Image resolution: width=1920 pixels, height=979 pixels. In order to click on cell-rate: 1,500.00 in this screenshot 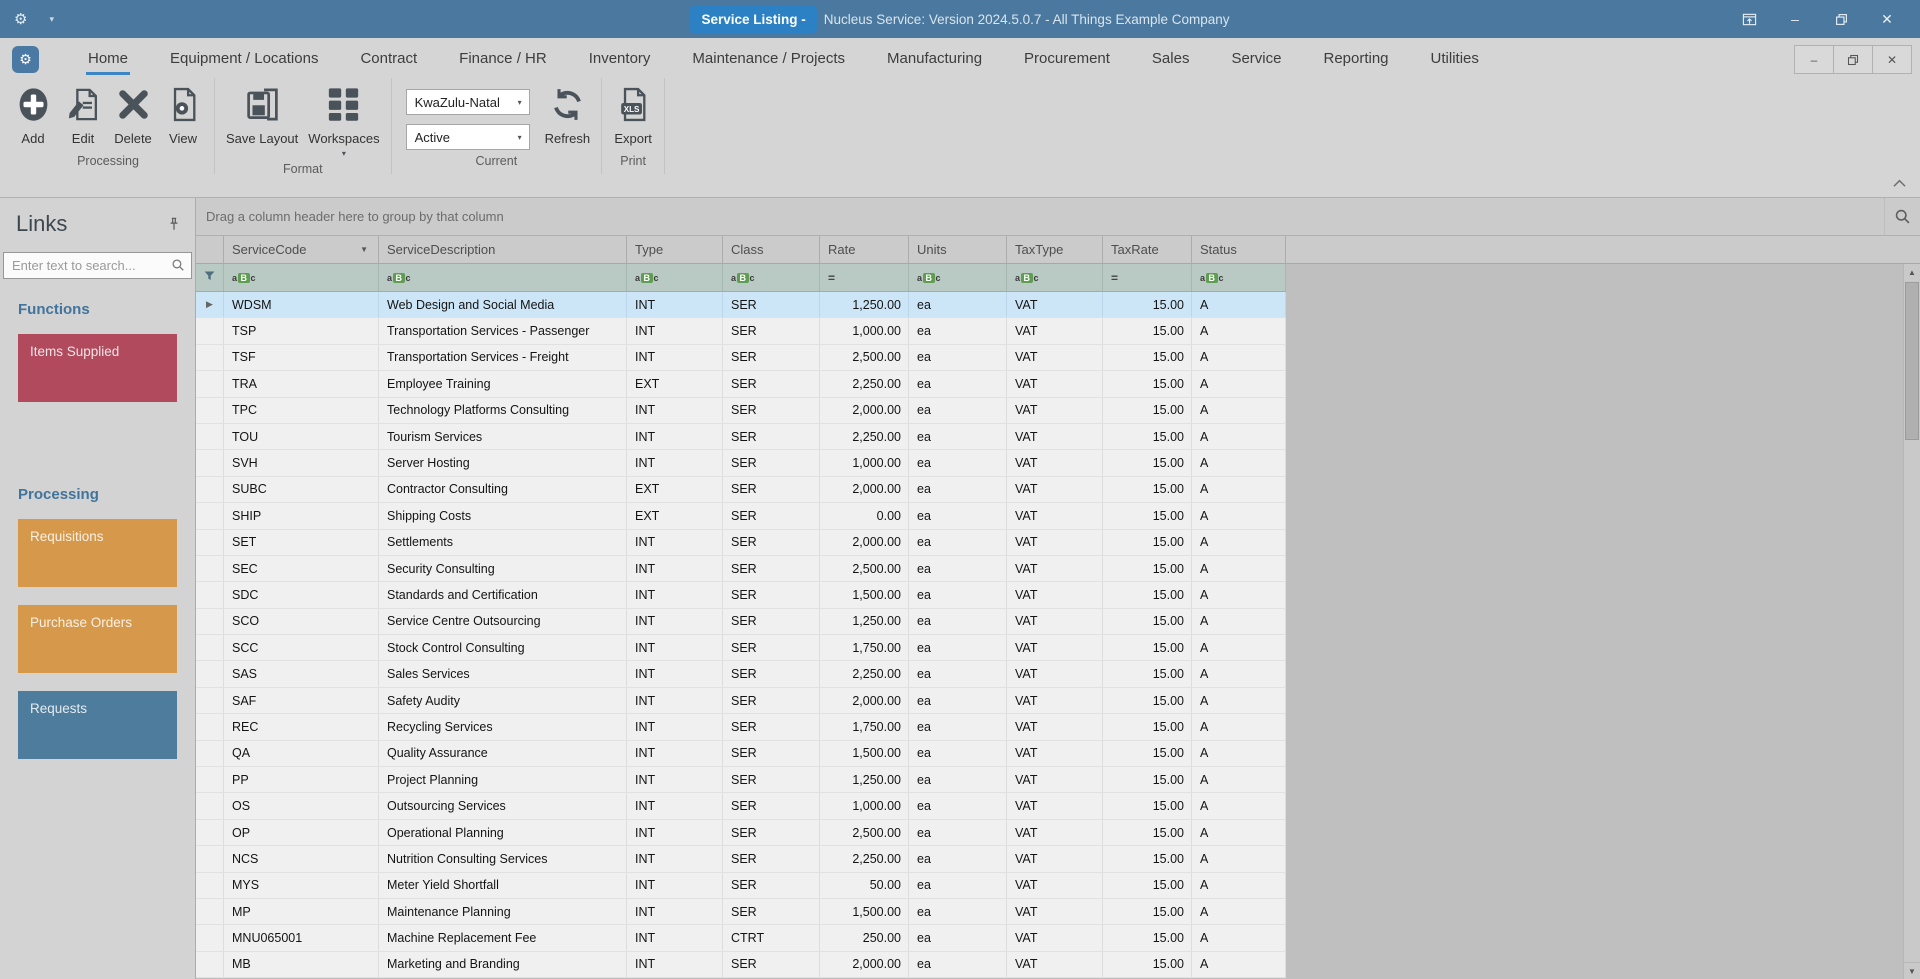, I will do `click(864, 911)`.